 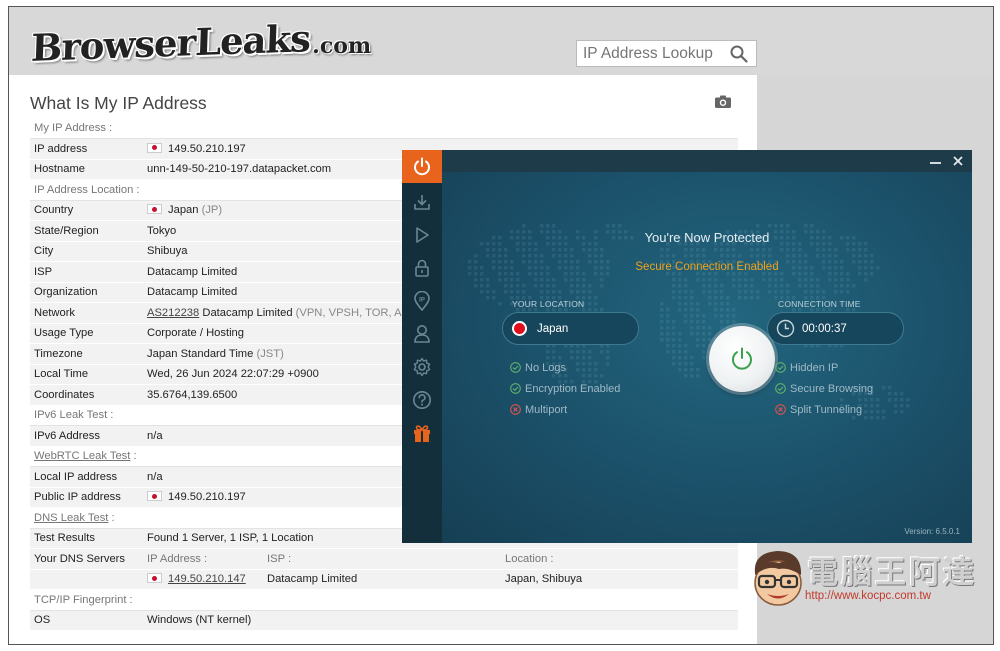 I want to click on row-label: Network, so click(x=86, y=313).